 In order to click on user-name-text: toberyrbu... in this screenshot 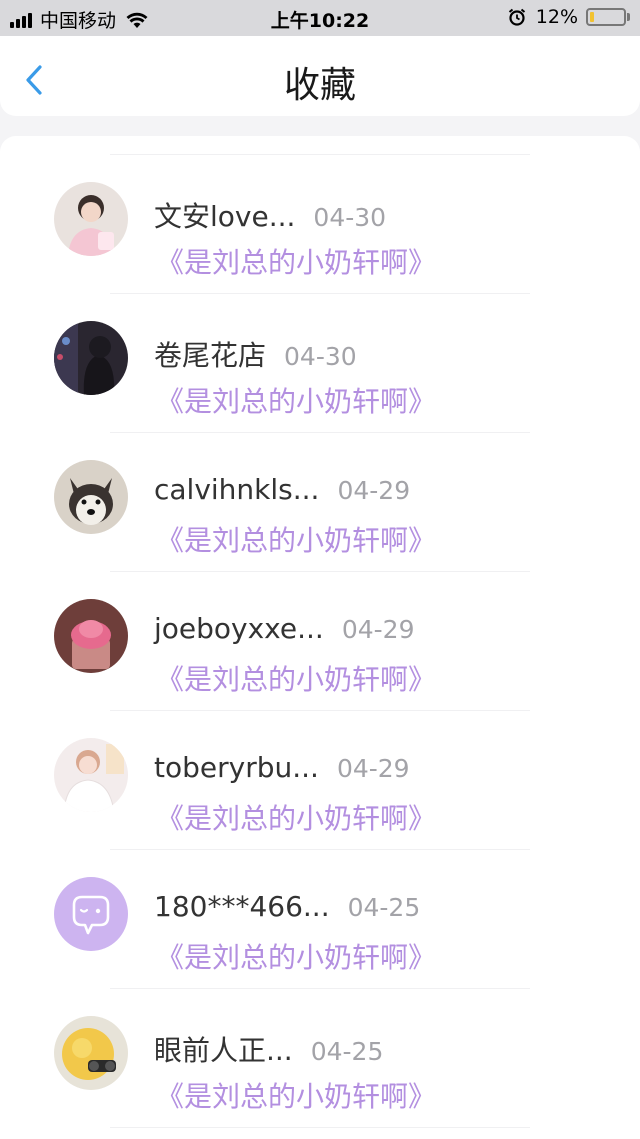, I will do `click(236, 767)`.